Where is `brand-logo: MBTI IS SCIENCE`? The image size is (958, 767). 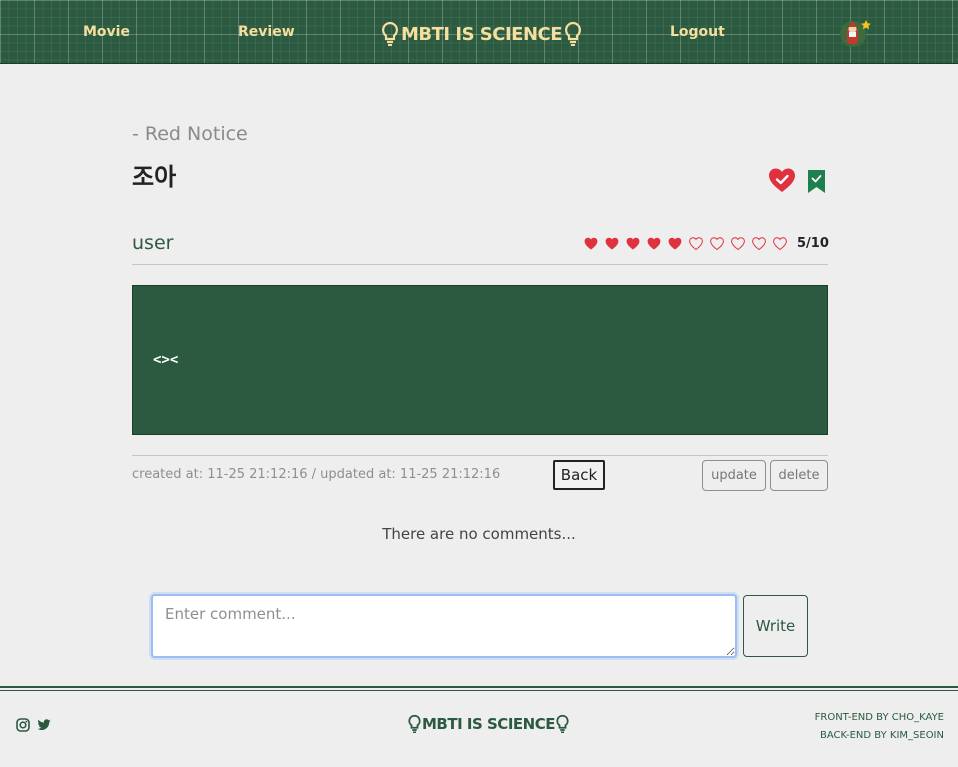
brand-logo: MBTI IS SCIENCE is located at coordinates (481, 34).